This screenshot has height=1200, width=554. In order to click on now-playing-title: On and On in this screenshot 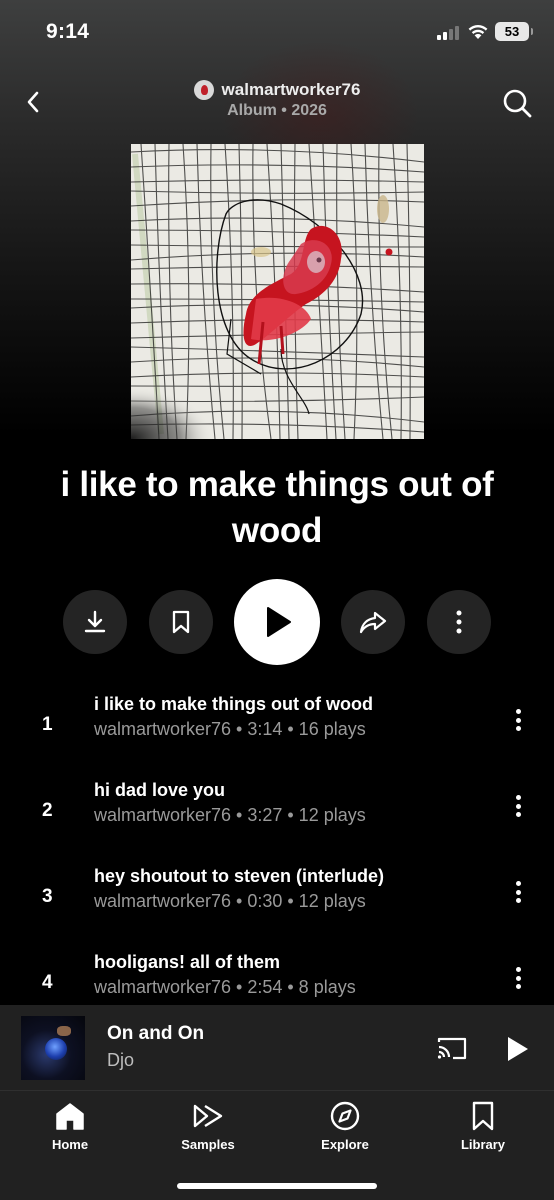, I will do `click(156, 1033)`.